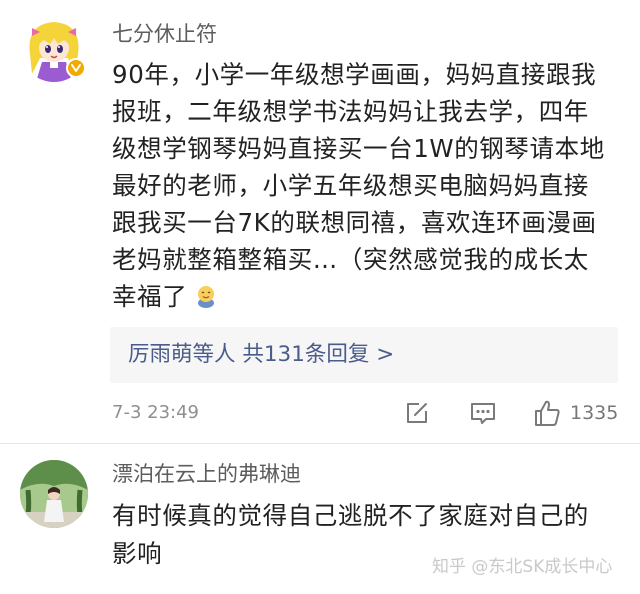  Describe the element at coordinates (155, 412) in the screenshot. I see `comment-timestamp: 7-3 23:49` at that location.